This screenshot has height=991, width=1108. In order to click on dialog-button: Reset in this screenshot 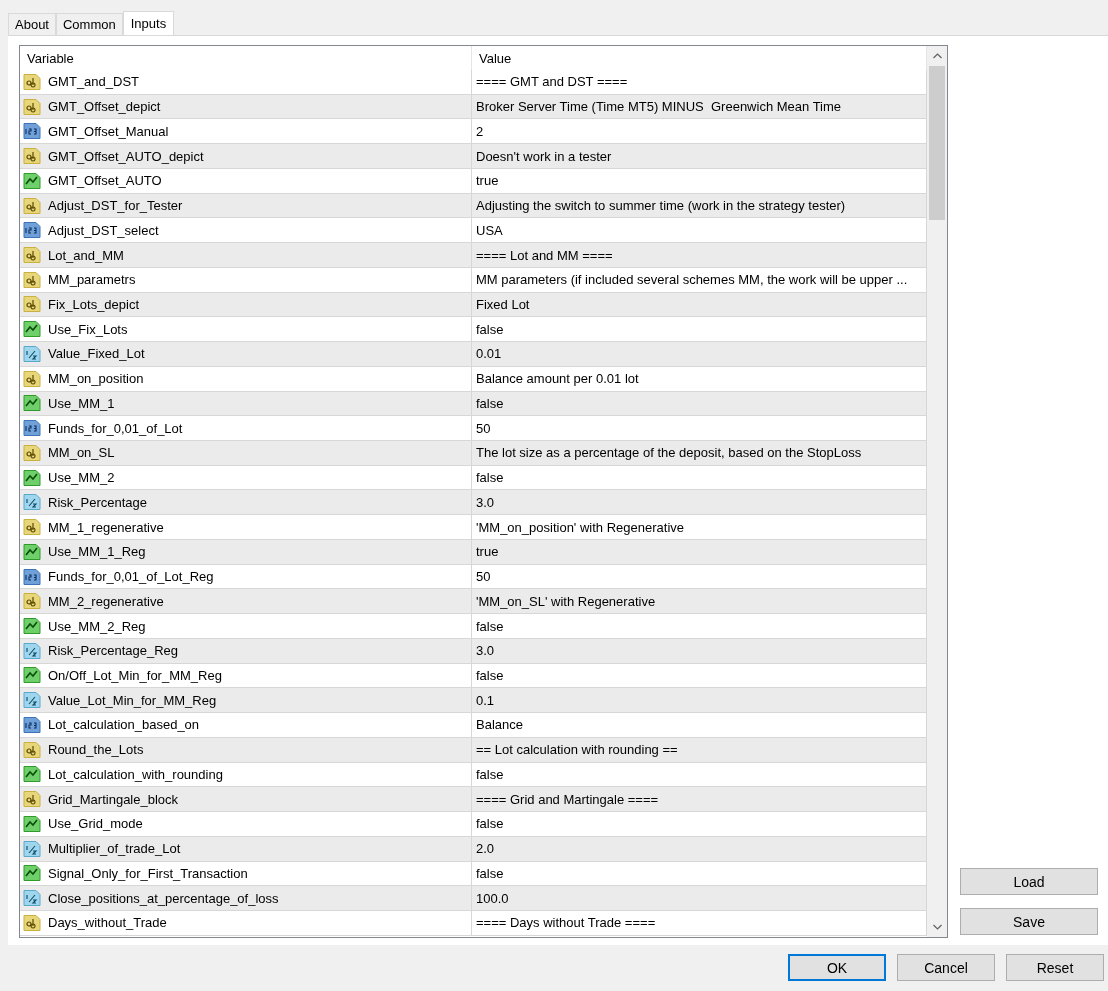, I will do `click(1055, 967)`.